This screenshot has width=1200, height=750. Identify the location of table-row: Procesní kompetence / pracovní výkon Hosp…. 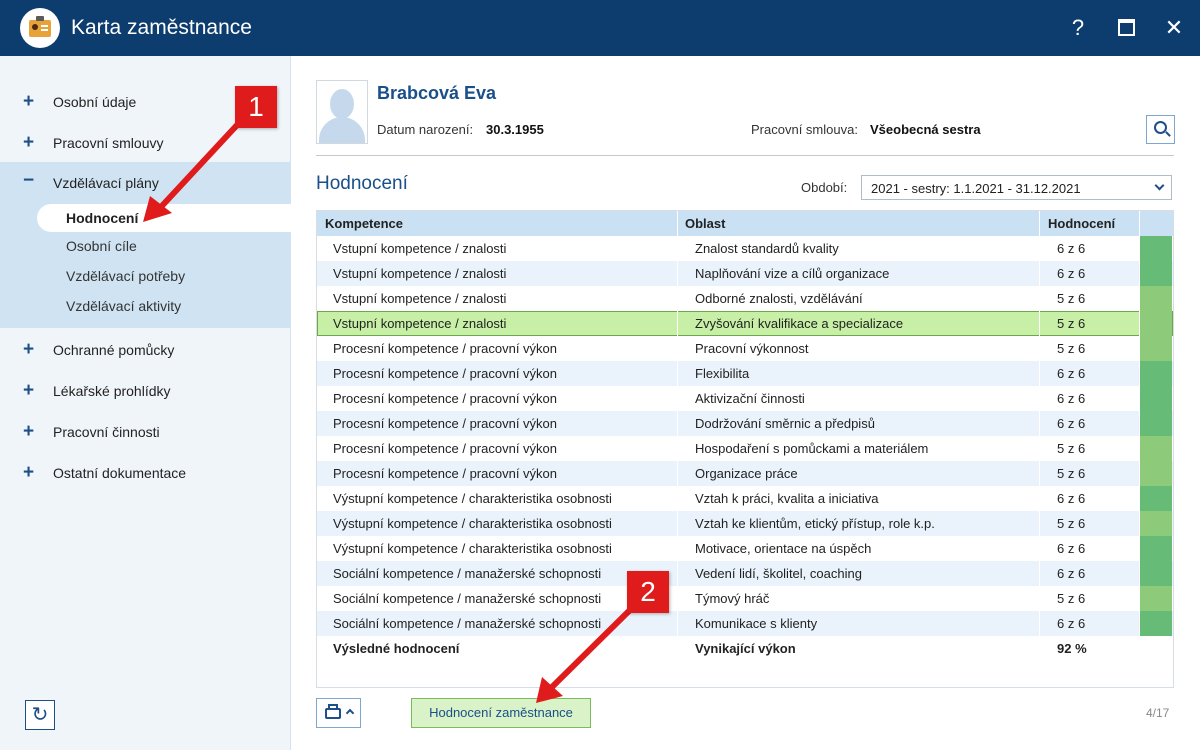
(745, 448).